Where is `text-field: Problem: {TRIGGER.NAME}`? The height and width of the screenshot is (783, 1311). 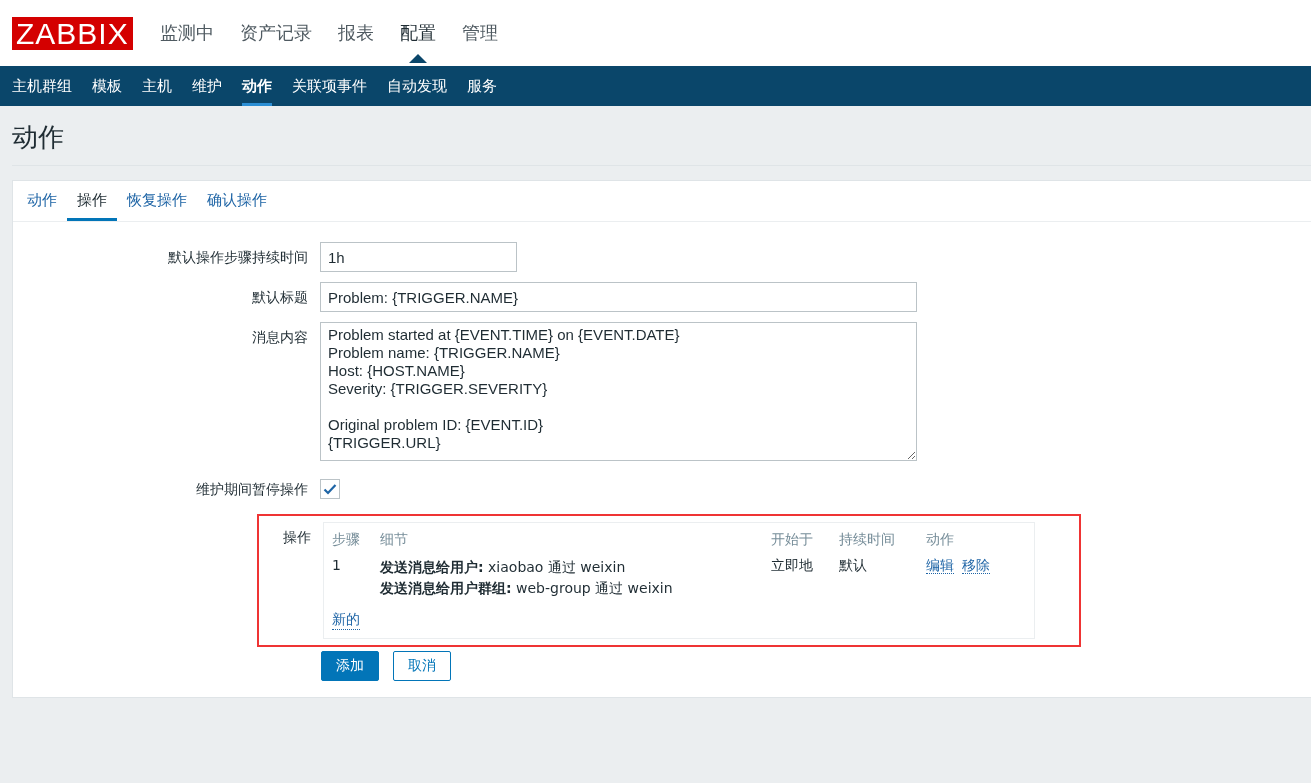
text-field: Problem: {TRIGGER.NAME} is located at coordinates (618, 297).